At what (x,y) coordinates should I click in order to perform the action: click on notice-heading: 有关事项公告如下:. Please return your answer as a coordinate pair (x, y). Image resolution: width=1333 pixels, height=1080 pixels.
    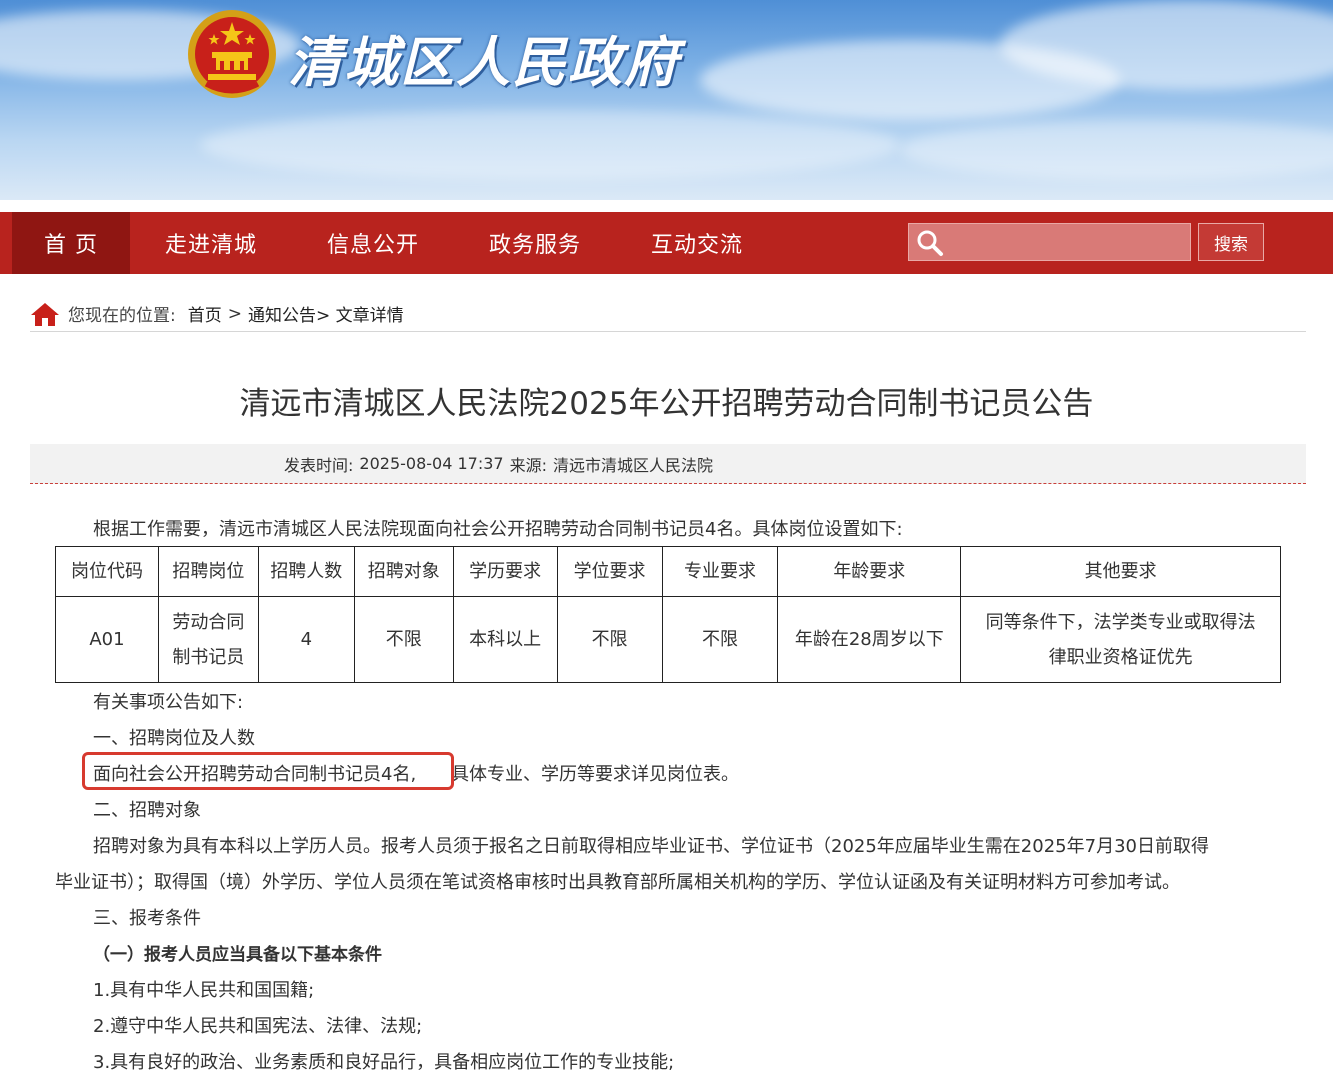
    Looking at the image, I should click on (168, 702).